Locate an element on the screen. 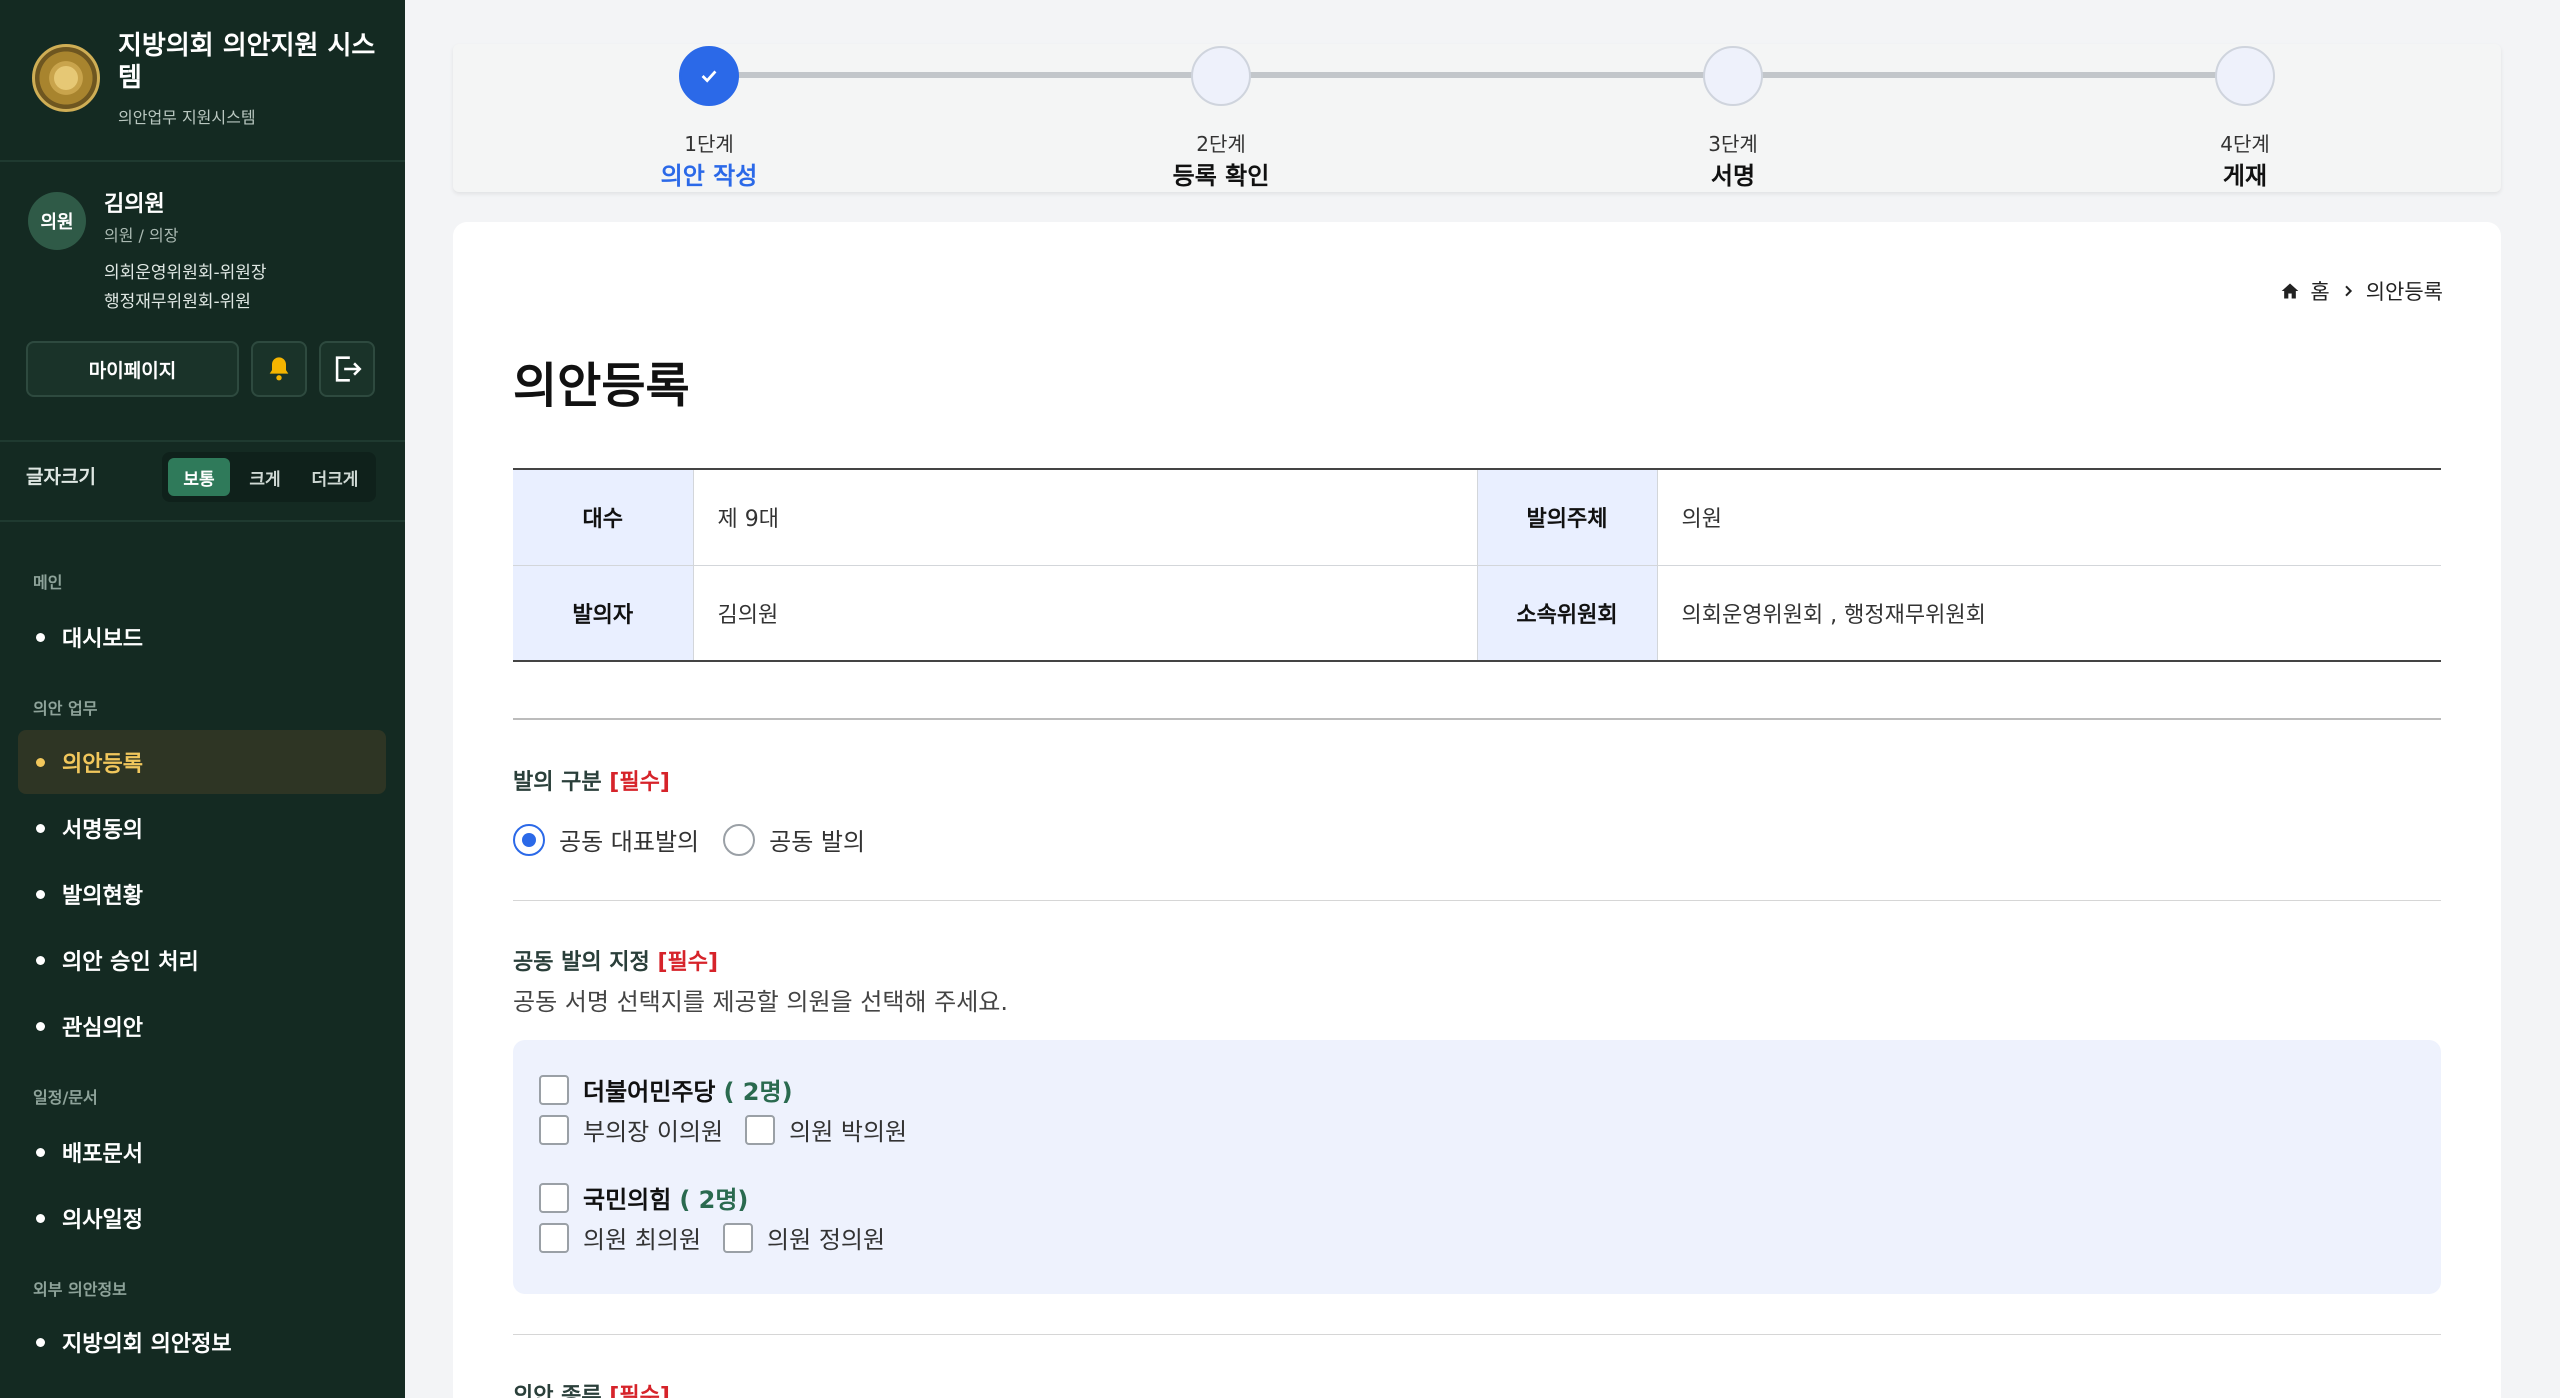  bill-type-label: 의안 종류 [필수] is located at coordinates (591, 1388).